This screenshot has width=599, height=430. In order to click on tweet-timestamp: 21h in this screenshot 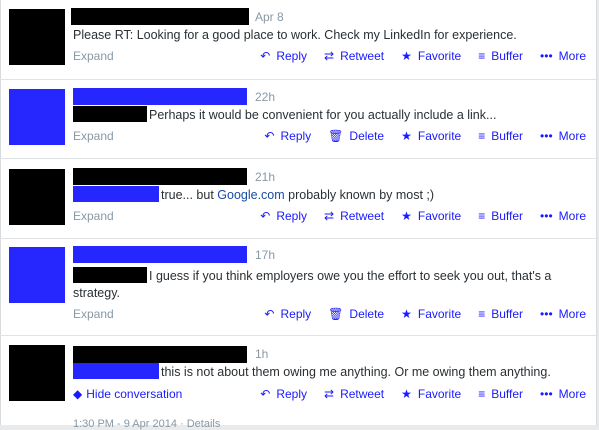, I will do `click(265, 177)`.